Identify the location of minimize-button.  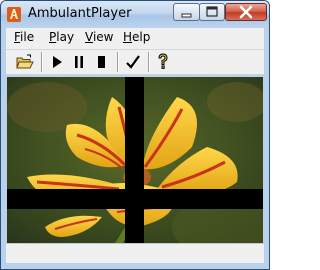
(186, 12).